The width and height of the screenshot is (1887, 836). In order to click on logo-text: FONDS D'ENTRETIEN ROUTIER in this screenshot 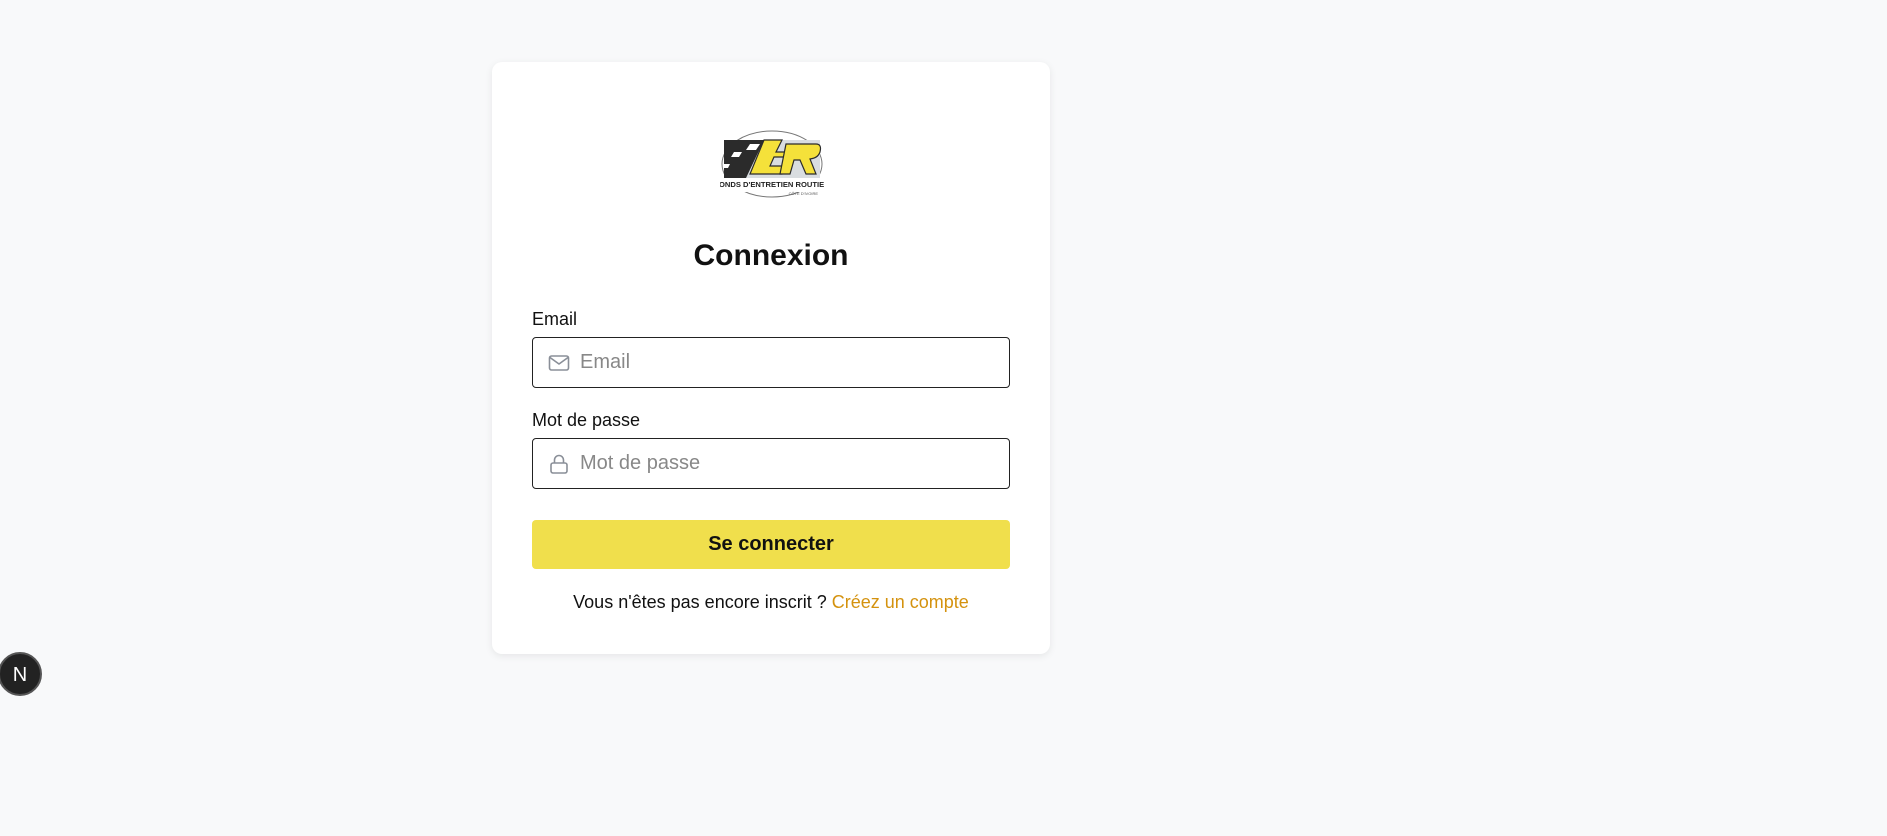, I will do `click(772, 184)`.